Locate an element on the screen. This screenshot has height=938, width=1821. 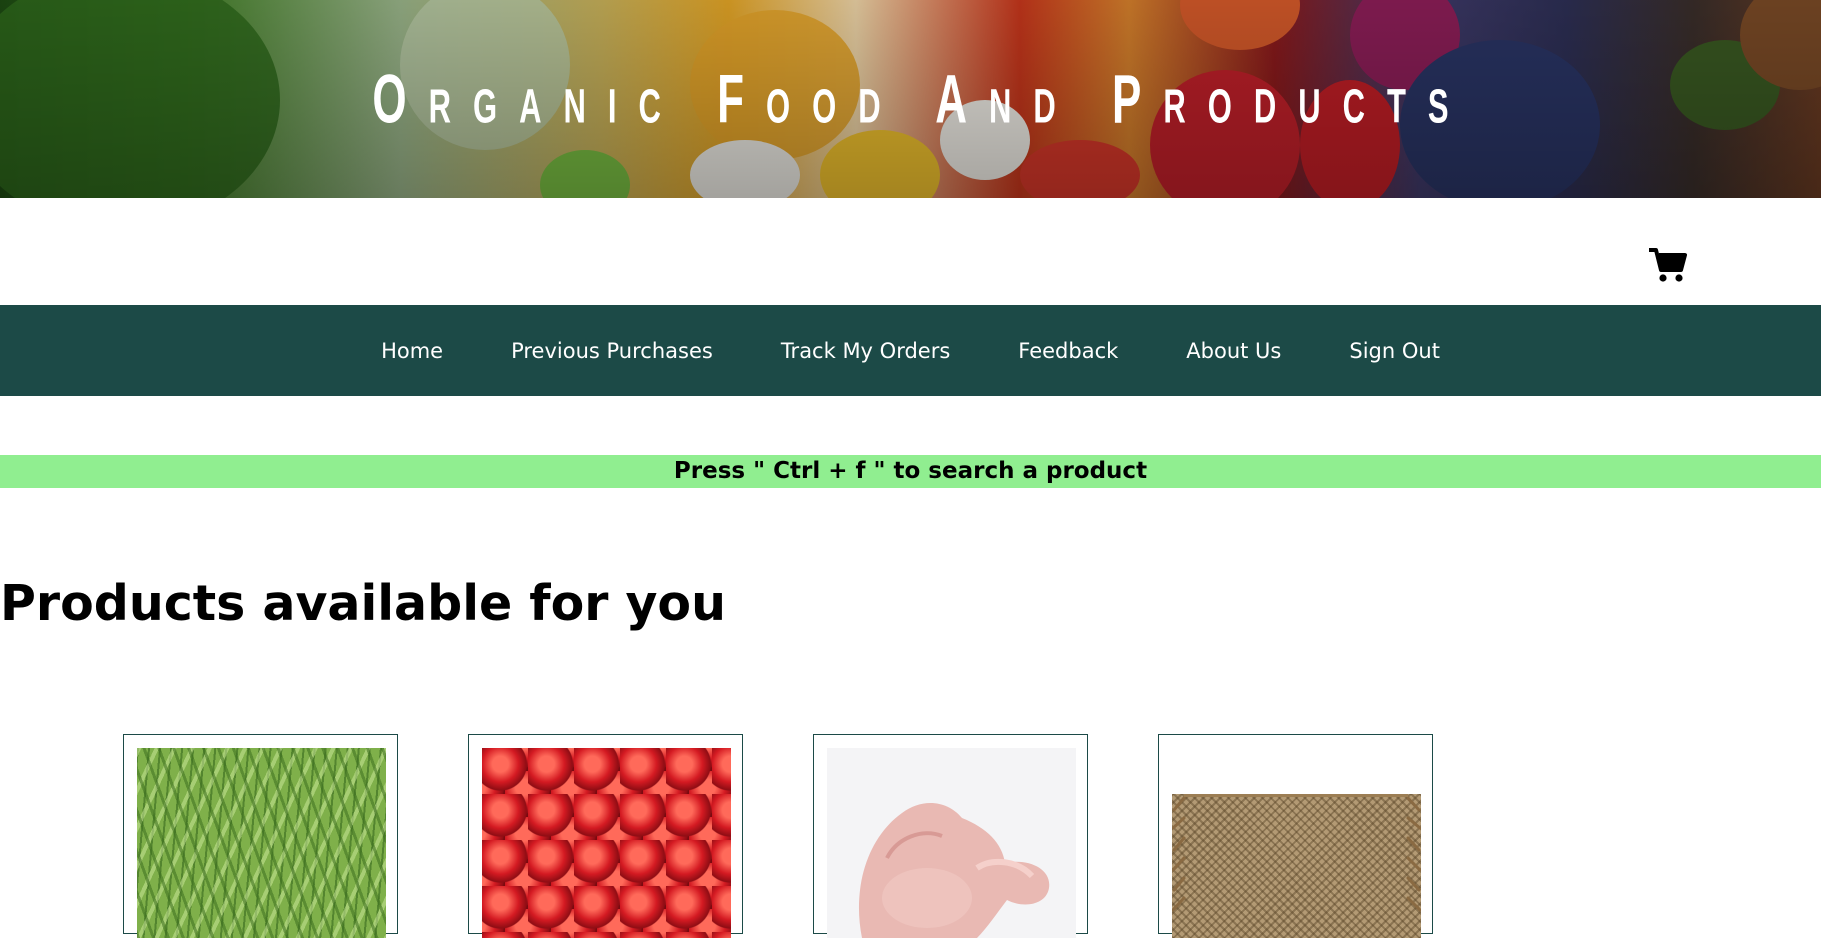
nav-item-sign-out: Sign Out is located at coordinates (1394, 351).